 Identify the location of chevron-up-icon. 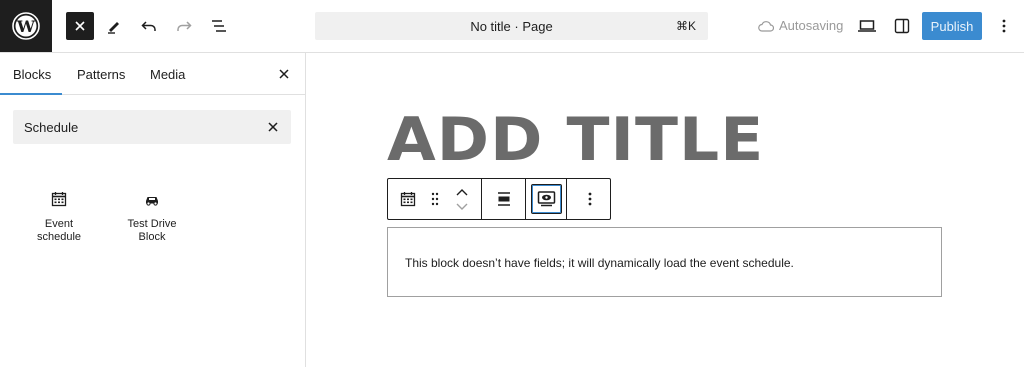
(462, 191).